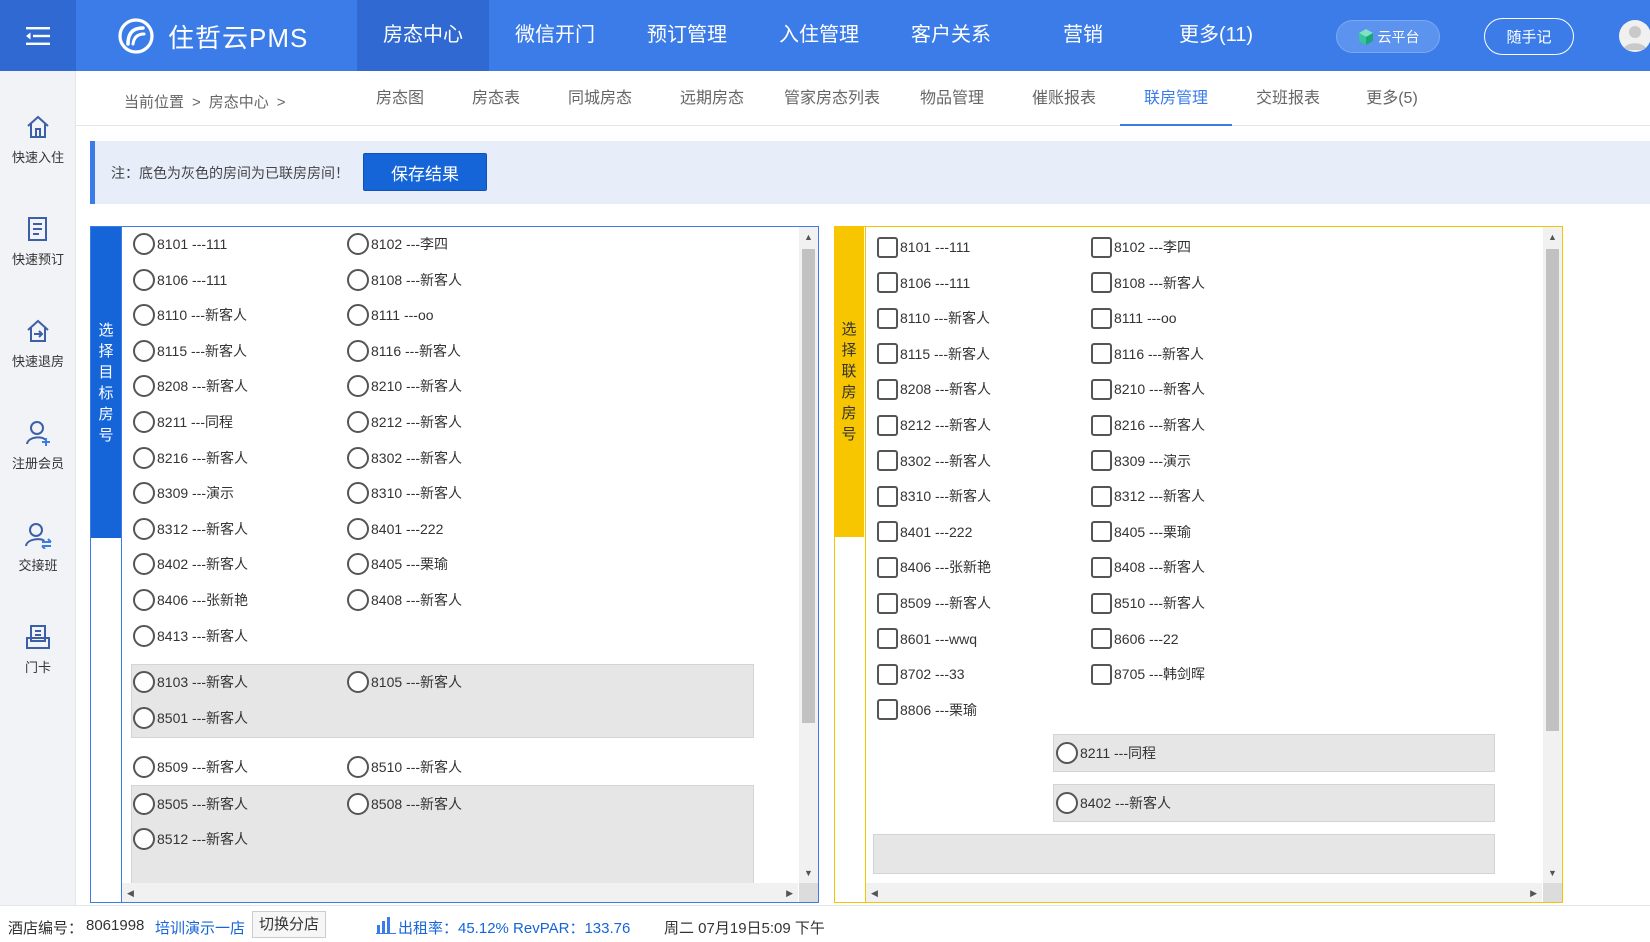 The width and height of the screenshot is (1650, 942). I want to click on room-checkbox-item: 8601 ---wwq, so click(927, 639).